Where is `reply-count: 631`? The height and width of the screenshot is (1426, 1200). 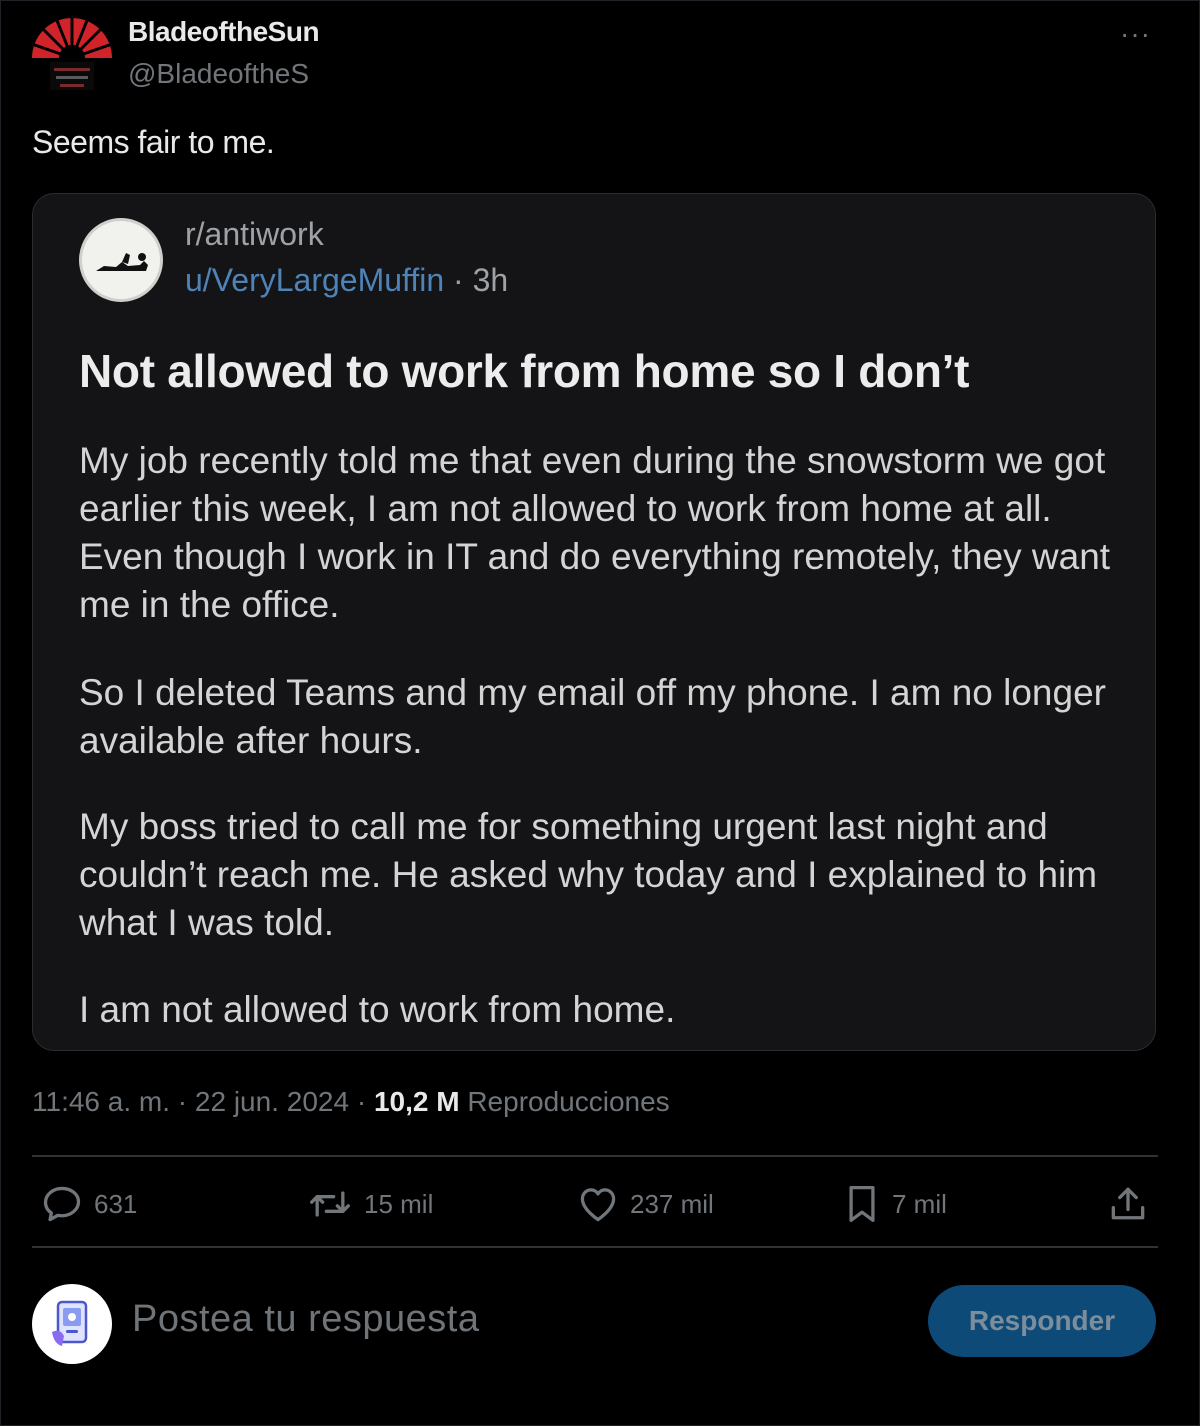
reply-count: 631 is located at coordinates (116, 1203).